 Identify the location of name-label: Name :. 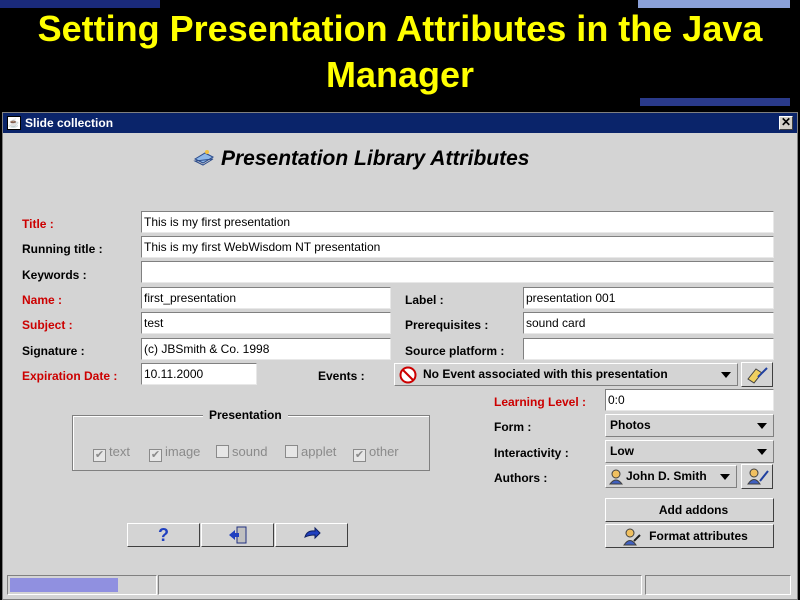
(42, 300).